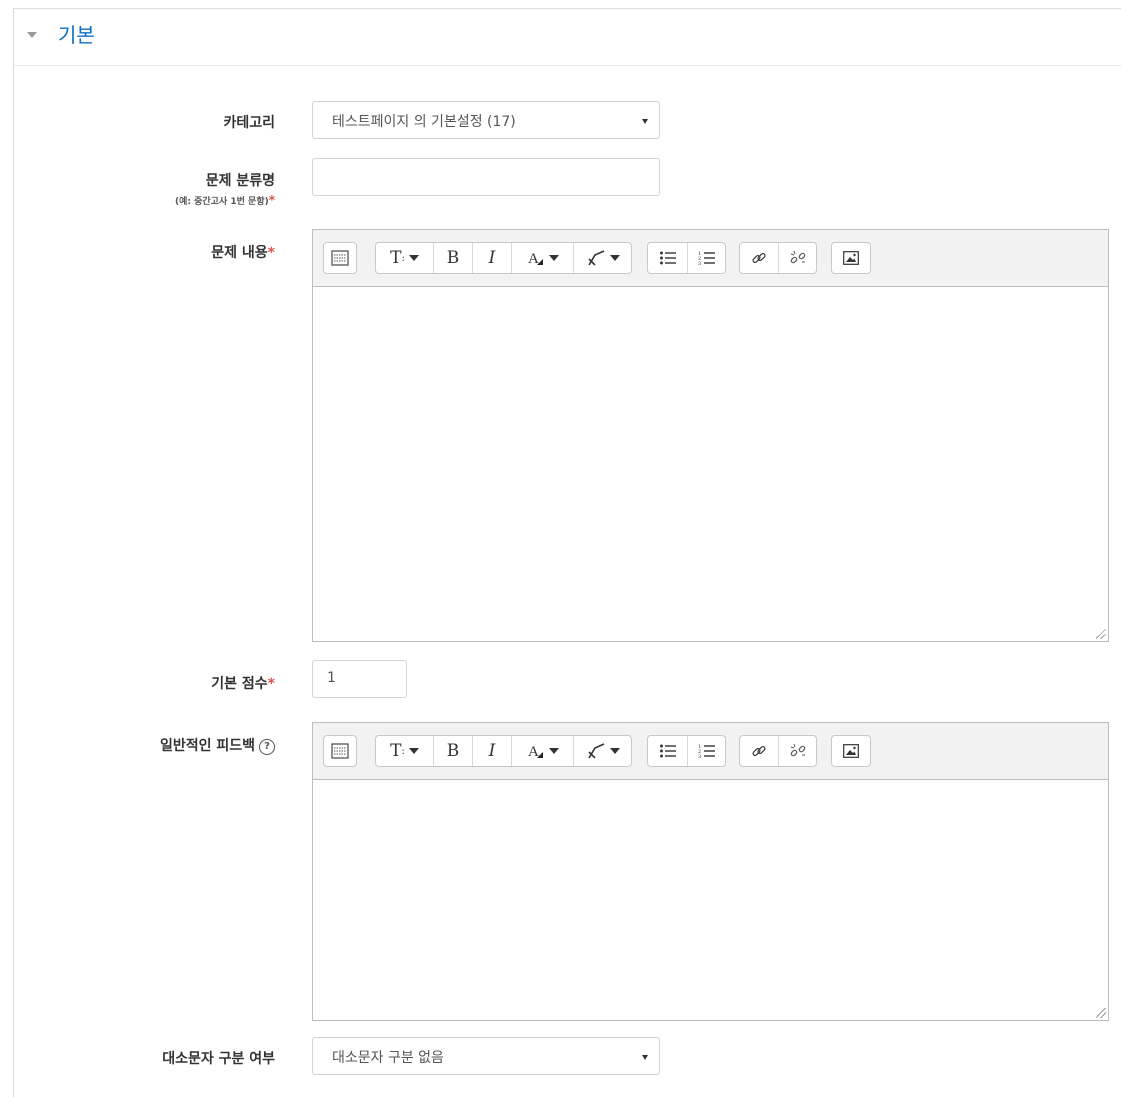 This screenshot has height=1097, width=1121. I want to click on question-name-hint: (예: 중간고사 1번 문항)*, so click(224, 200).